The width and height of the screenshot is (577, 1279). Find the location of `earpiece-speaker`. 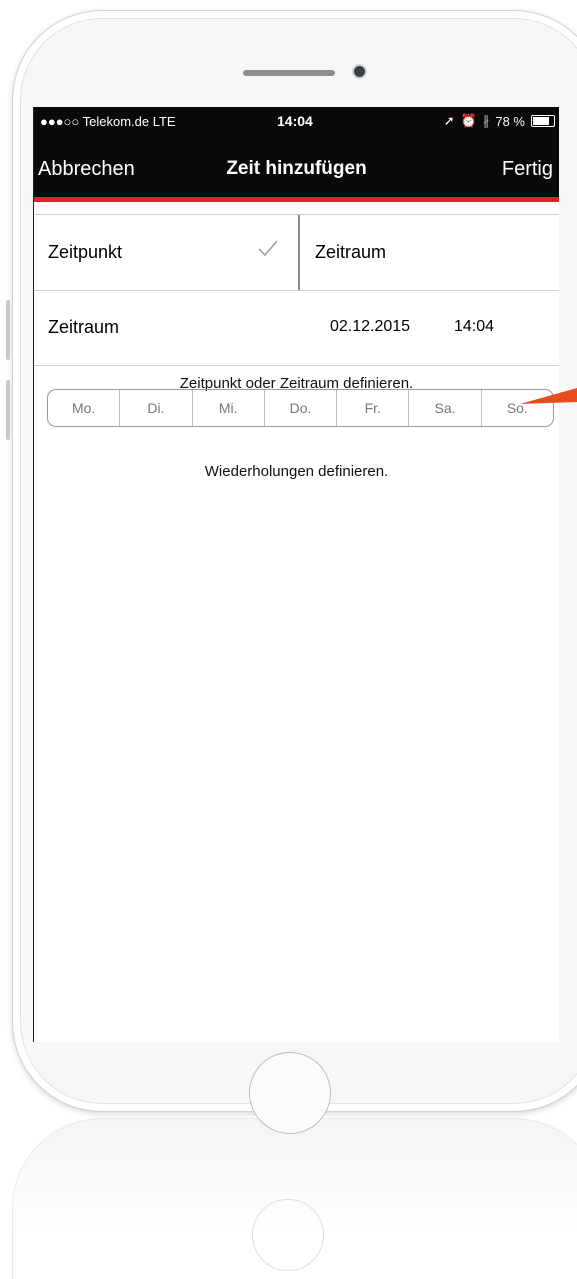

earpiece-speaker is located at coordinates (289, 73).